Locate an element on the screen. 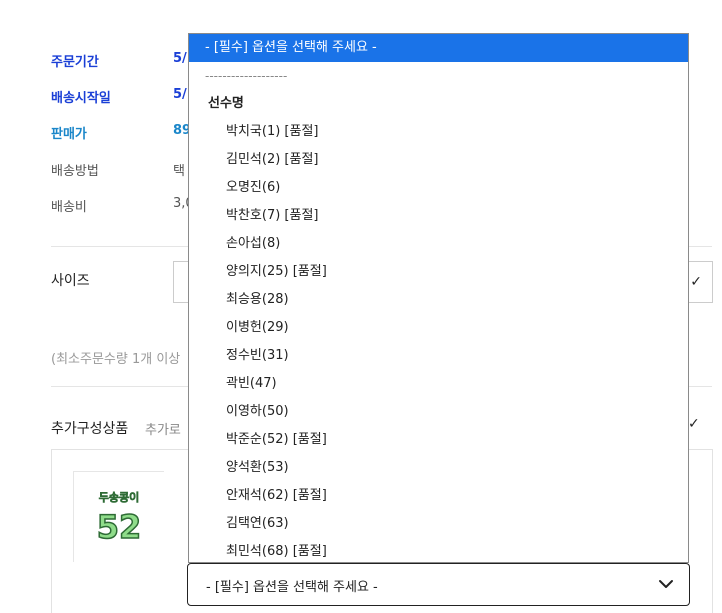  chevron-down-icon is located at coordinates (666, 586).